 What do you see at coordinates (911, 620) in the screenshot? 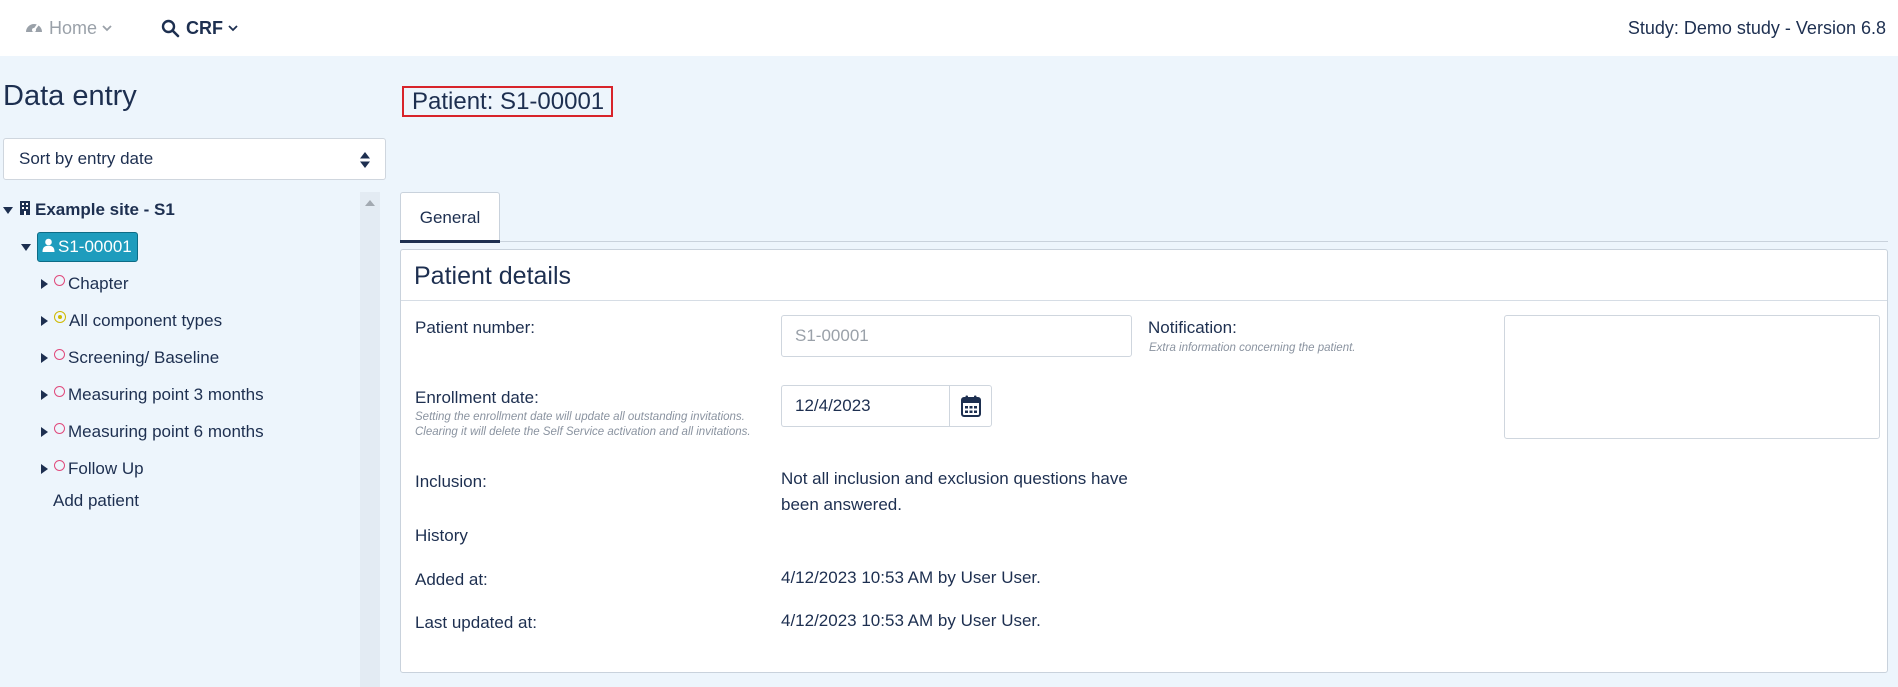
I see `last-updated-value: 4/12/2023 10:53 AM by User User.` at bounding box center [911, 620].